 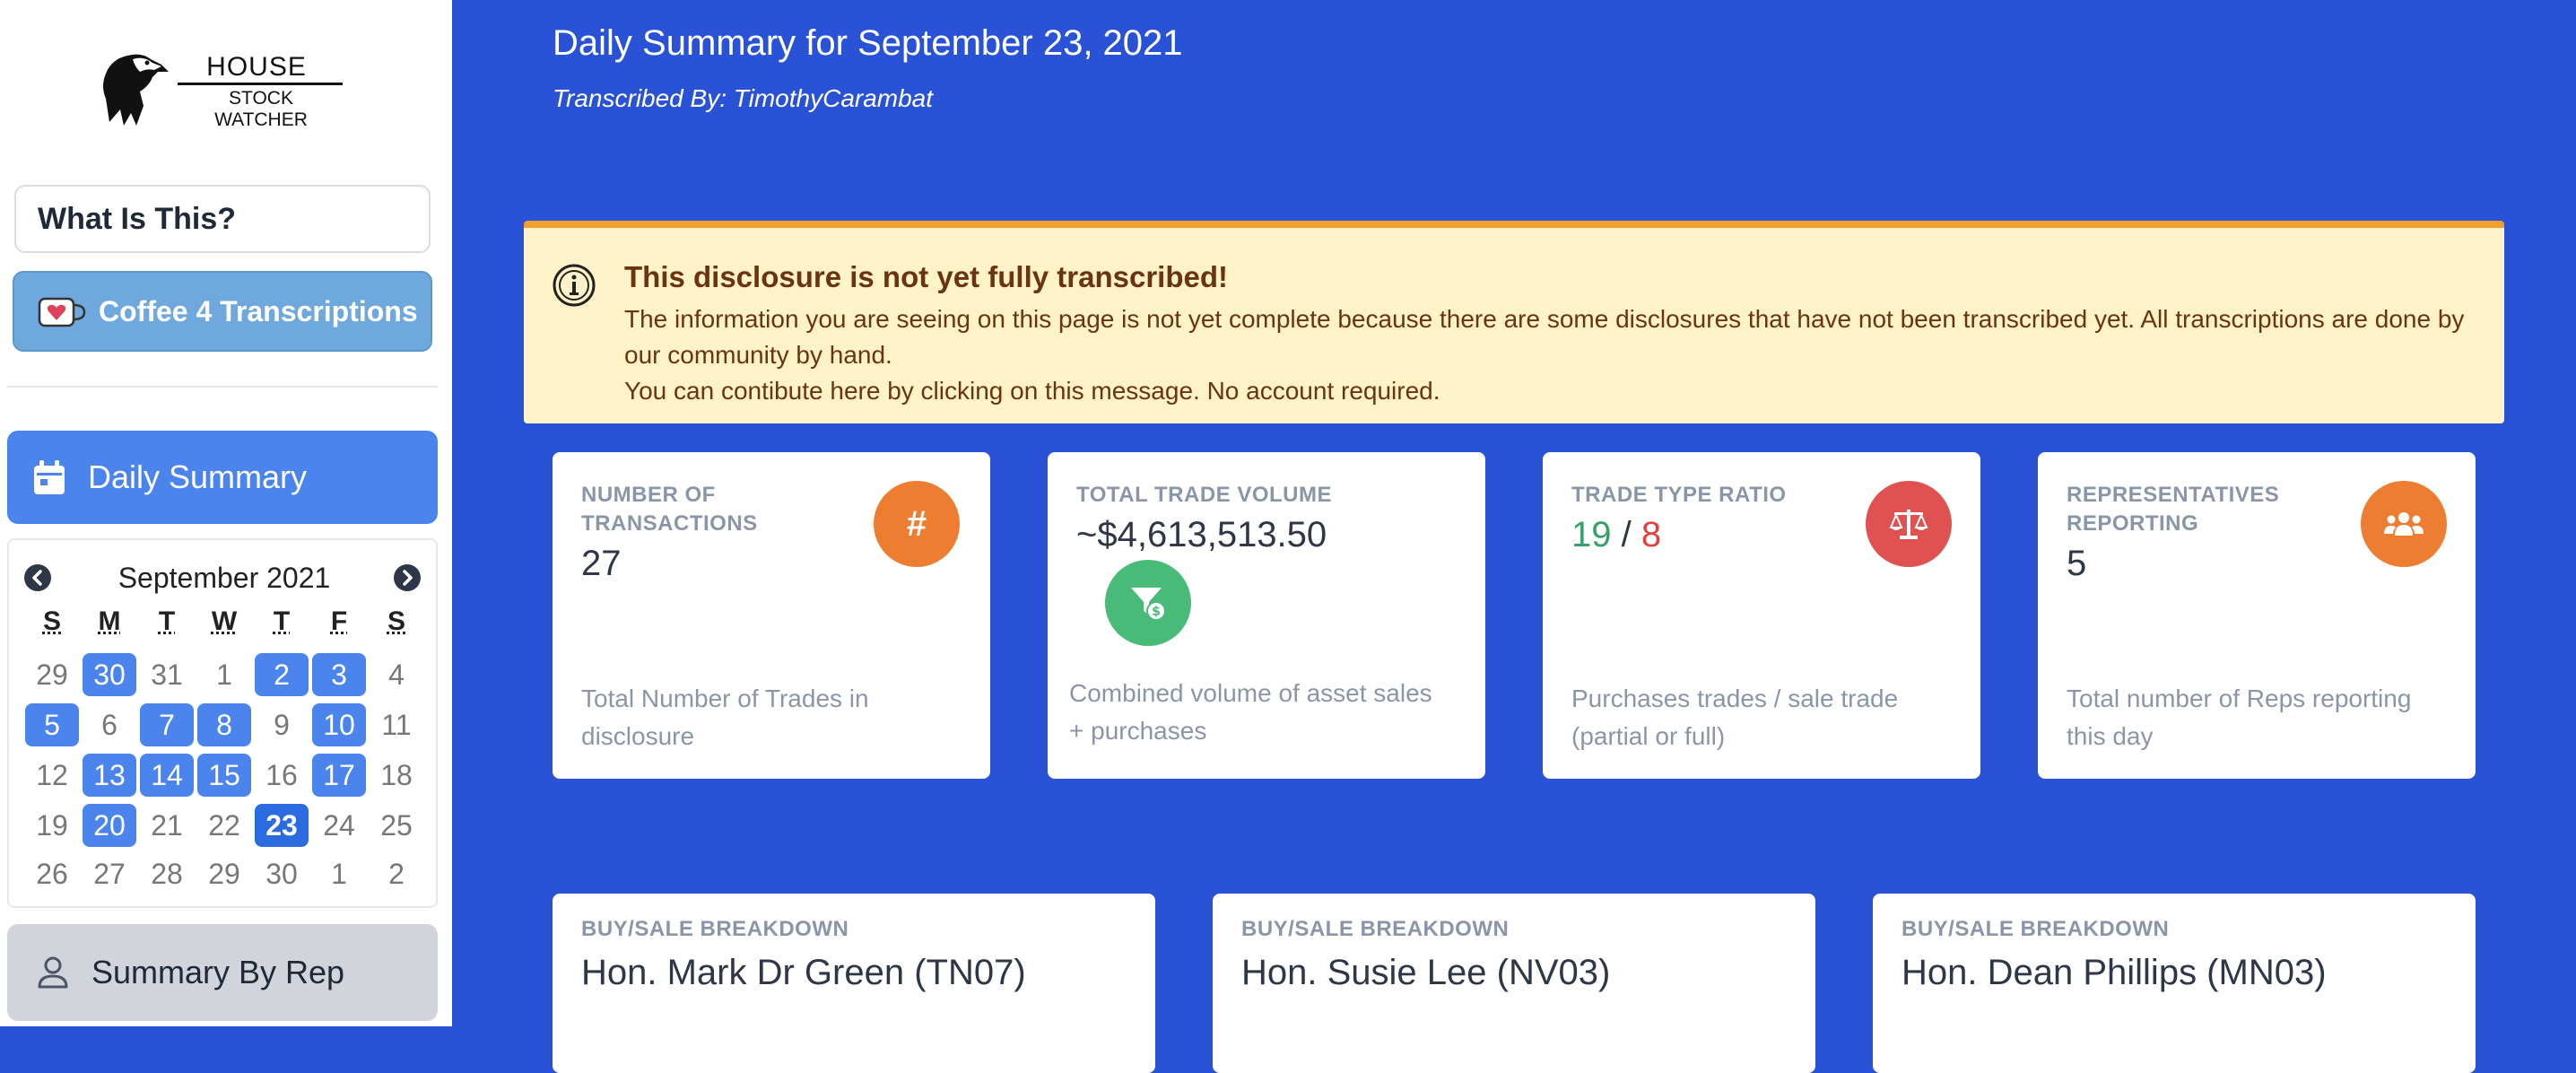 What do you see at coordinates (224, 825) in the screenshot?
I see `calendar-day: 22` at bounding box center [224, 825].